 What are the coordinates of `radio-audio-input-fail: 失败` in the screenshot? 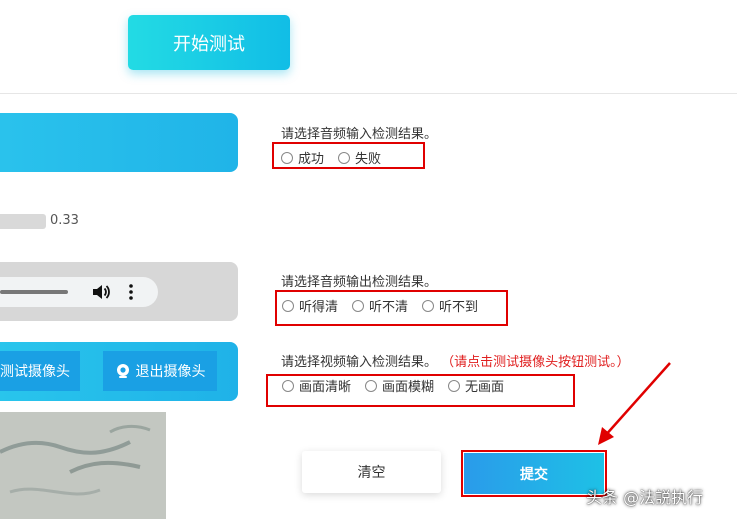 It's located at (359, 157).